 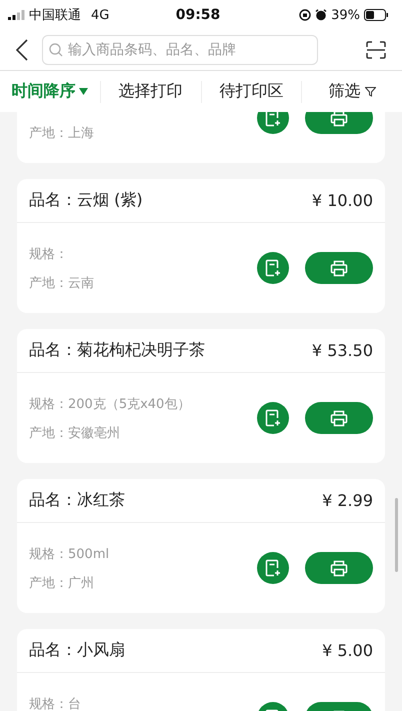 What do you see at coordinates (100, 15) in the screenshot?
I see `network-type: 4G` at bounding box center [100, 15].